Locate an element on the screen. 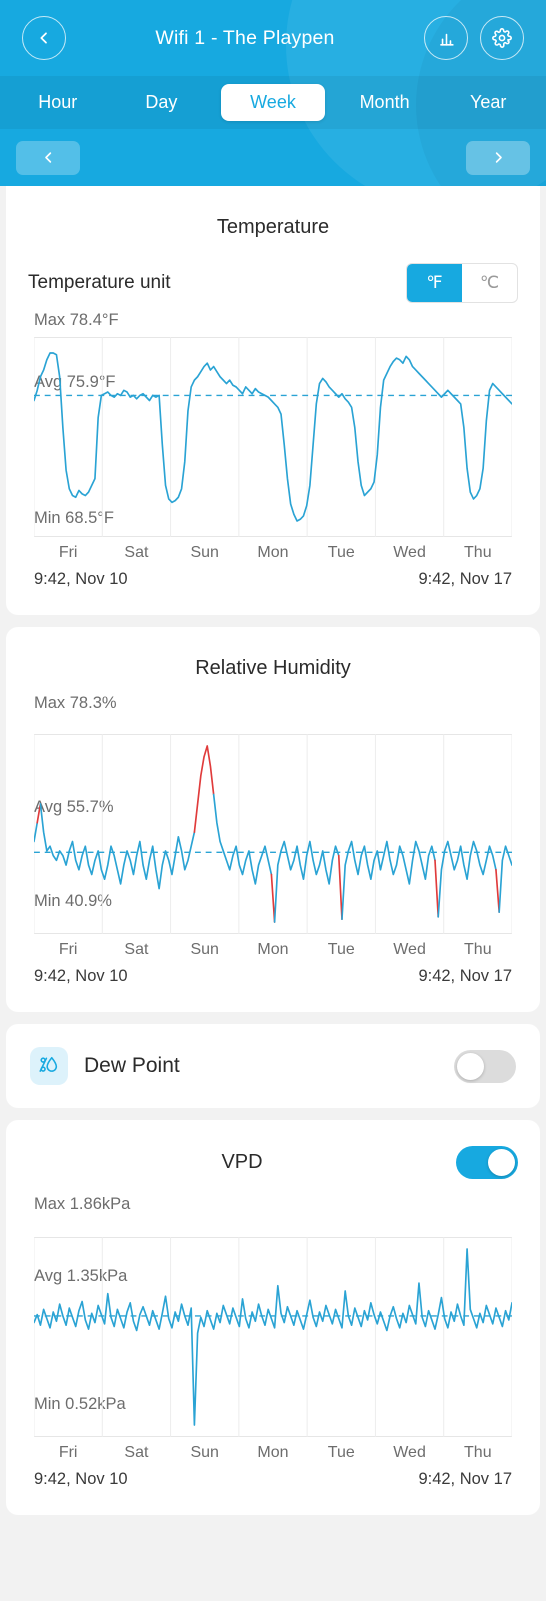 This screenshot has width=546, height=1601. vpd-range-start: 9:42, Nov 10 is located at coordinates (81, 1479).